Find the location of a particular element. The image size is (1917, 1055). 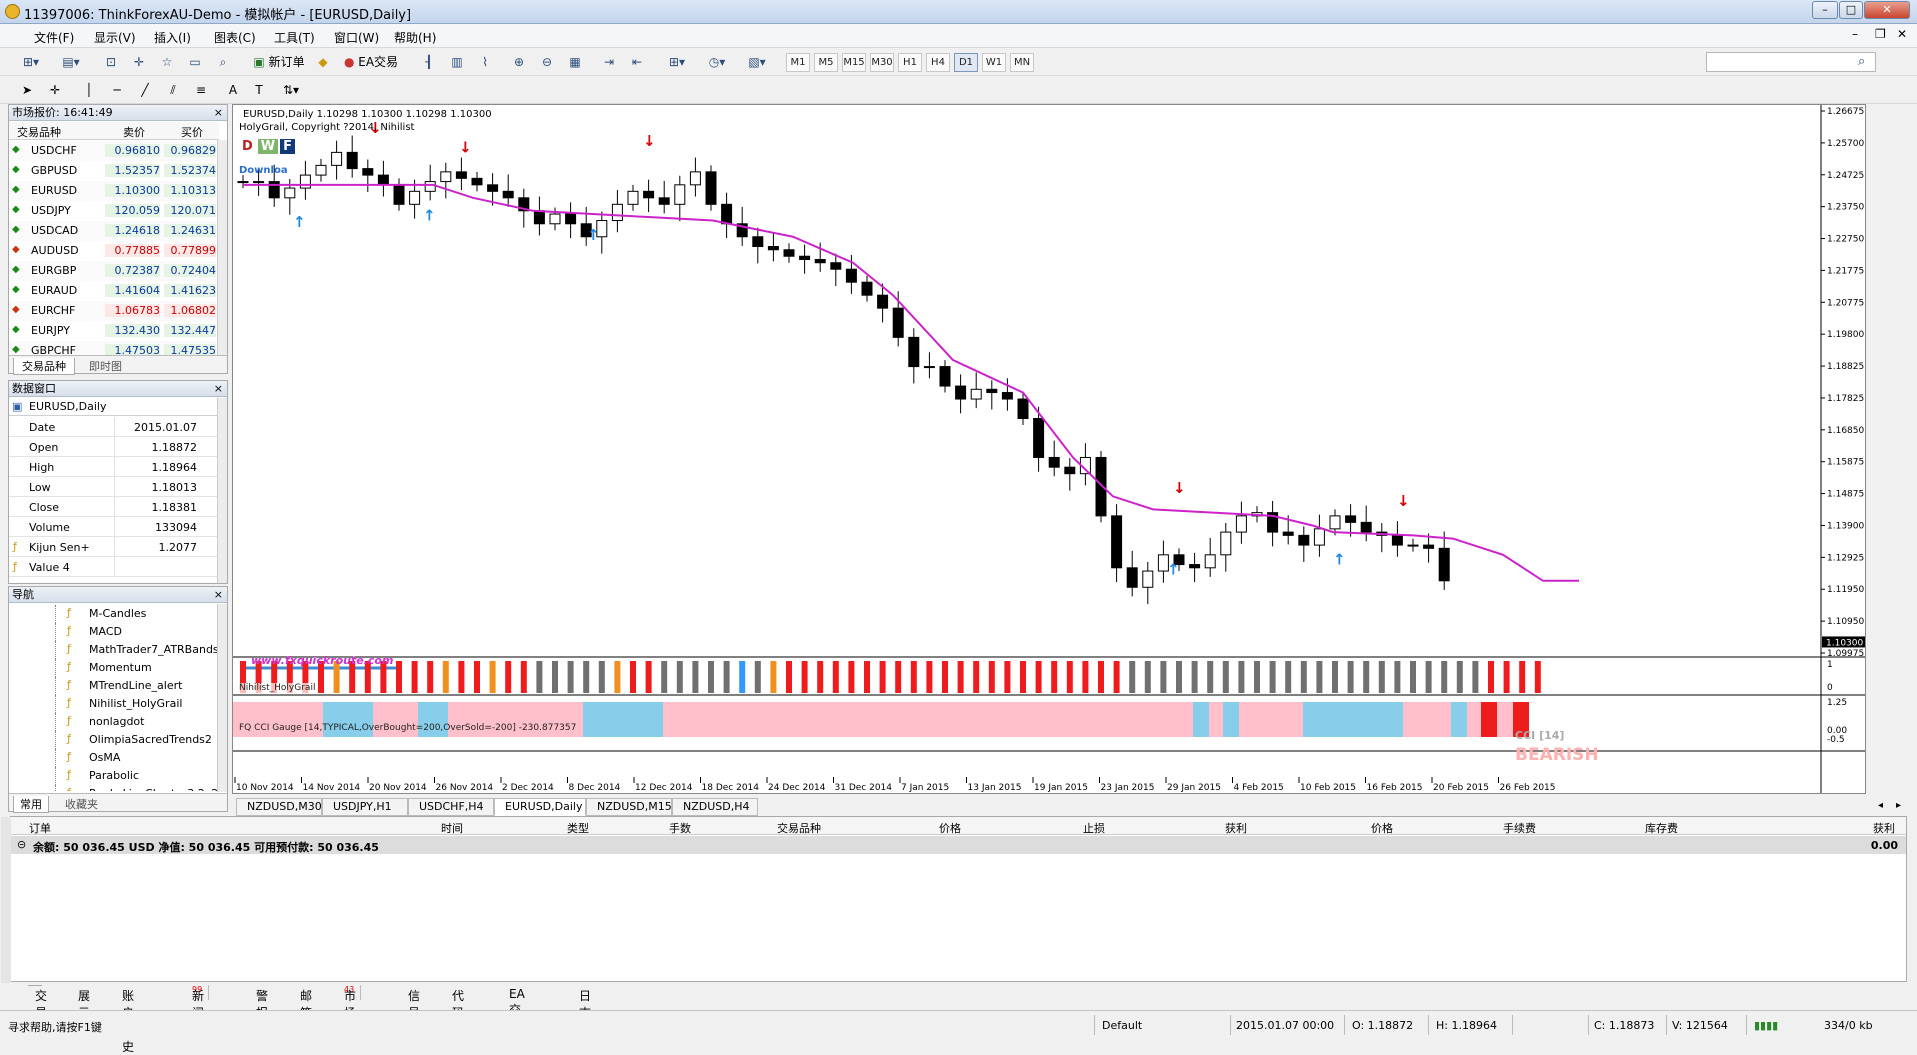

metaeditor-icon: ◆ is located at coordinates (323, 62).